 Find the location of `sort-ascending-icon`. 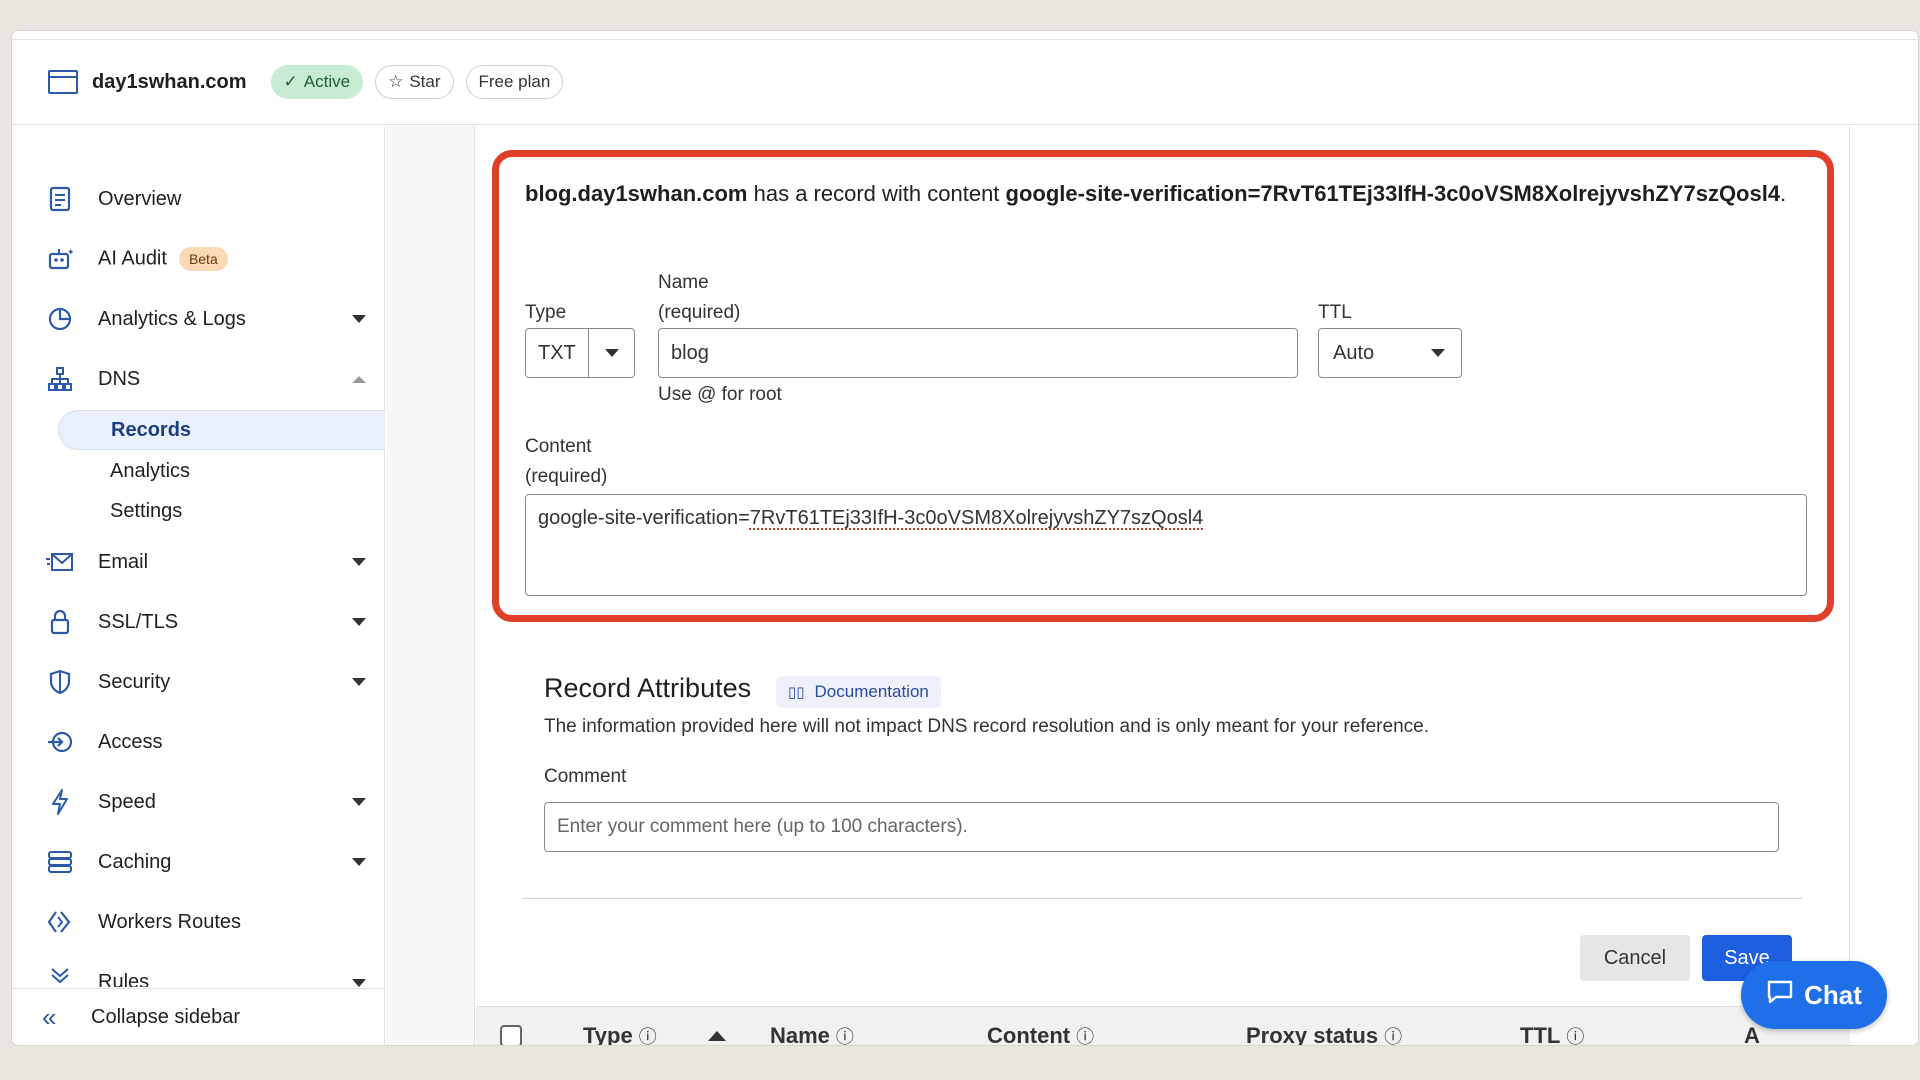

sort-ascending-icon is located at coordinates (717, 1036).